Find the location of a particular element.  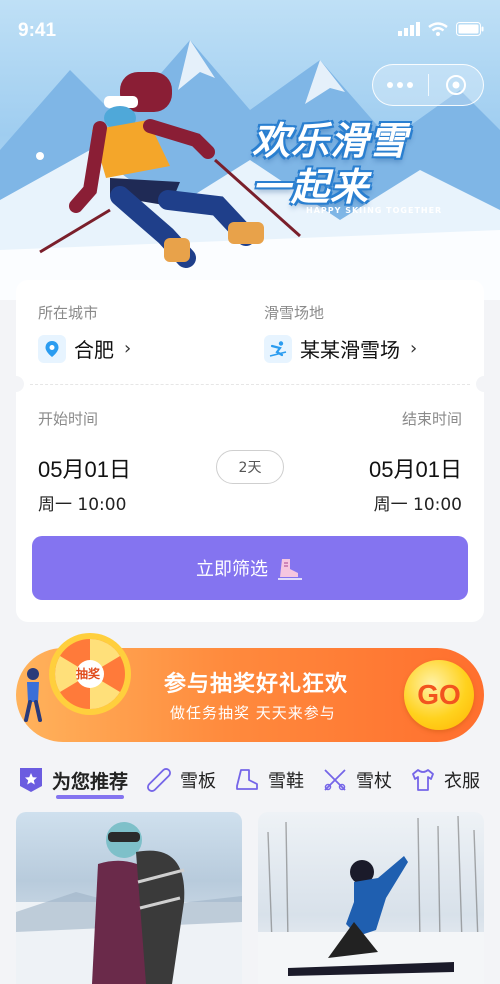

venue-label: 滑雪场地 is located at coordinates (294, 313).